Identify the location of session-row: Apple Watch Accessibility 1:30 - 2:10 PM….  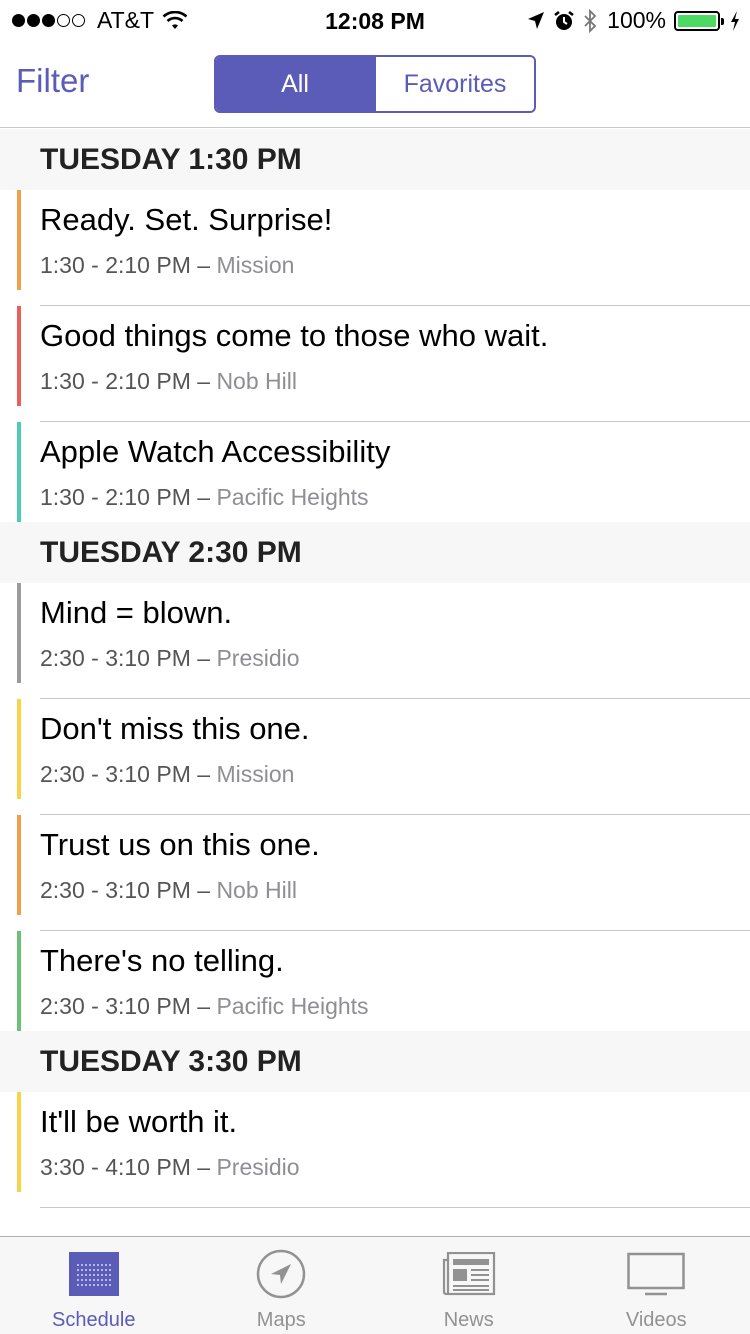
(375, 472).